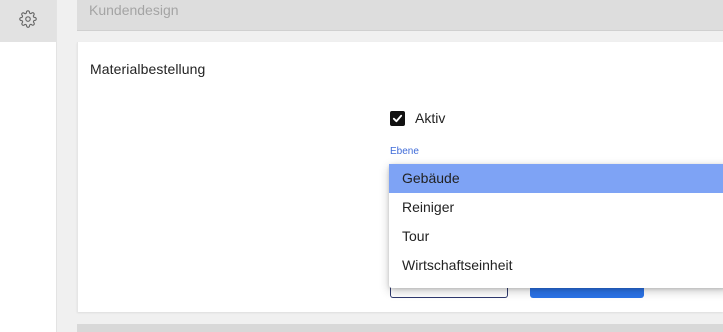 Image resolution: width=723 pixels, height=332 pixels. What do you see at coordinates (400, 328) in the screenshot?
I see `next-section-header` at bounding box center [400, 328].